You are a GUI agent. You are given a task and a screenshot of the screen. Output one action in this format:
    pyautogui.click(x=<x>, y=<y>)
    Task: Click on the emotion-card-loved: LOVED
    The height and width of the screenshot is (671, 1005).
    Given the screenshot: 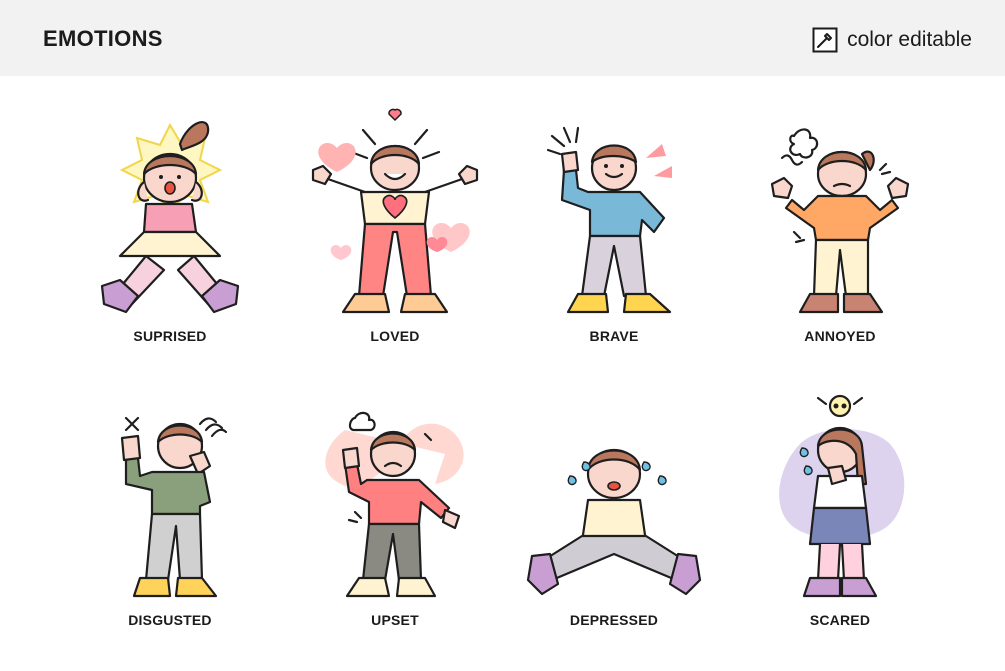 What is the action you would take?
    pyautogui.click(x=395, y=230)
    